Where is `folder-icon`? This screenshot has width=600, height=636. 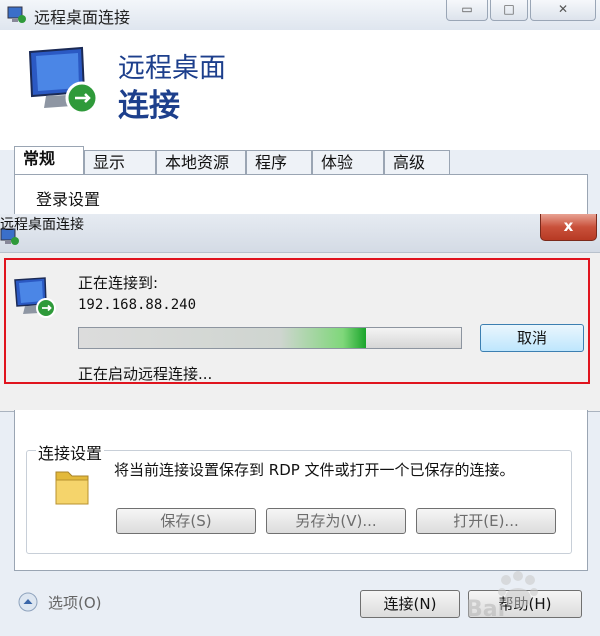
folder-icon is located at coordinates (72, 488).